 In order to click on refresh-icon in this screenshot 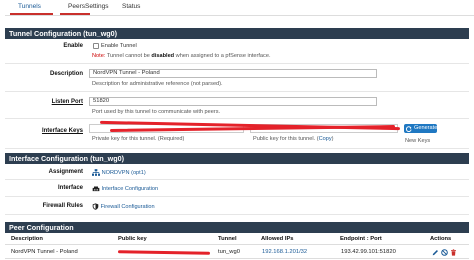, I will do `click(409, 128)`.